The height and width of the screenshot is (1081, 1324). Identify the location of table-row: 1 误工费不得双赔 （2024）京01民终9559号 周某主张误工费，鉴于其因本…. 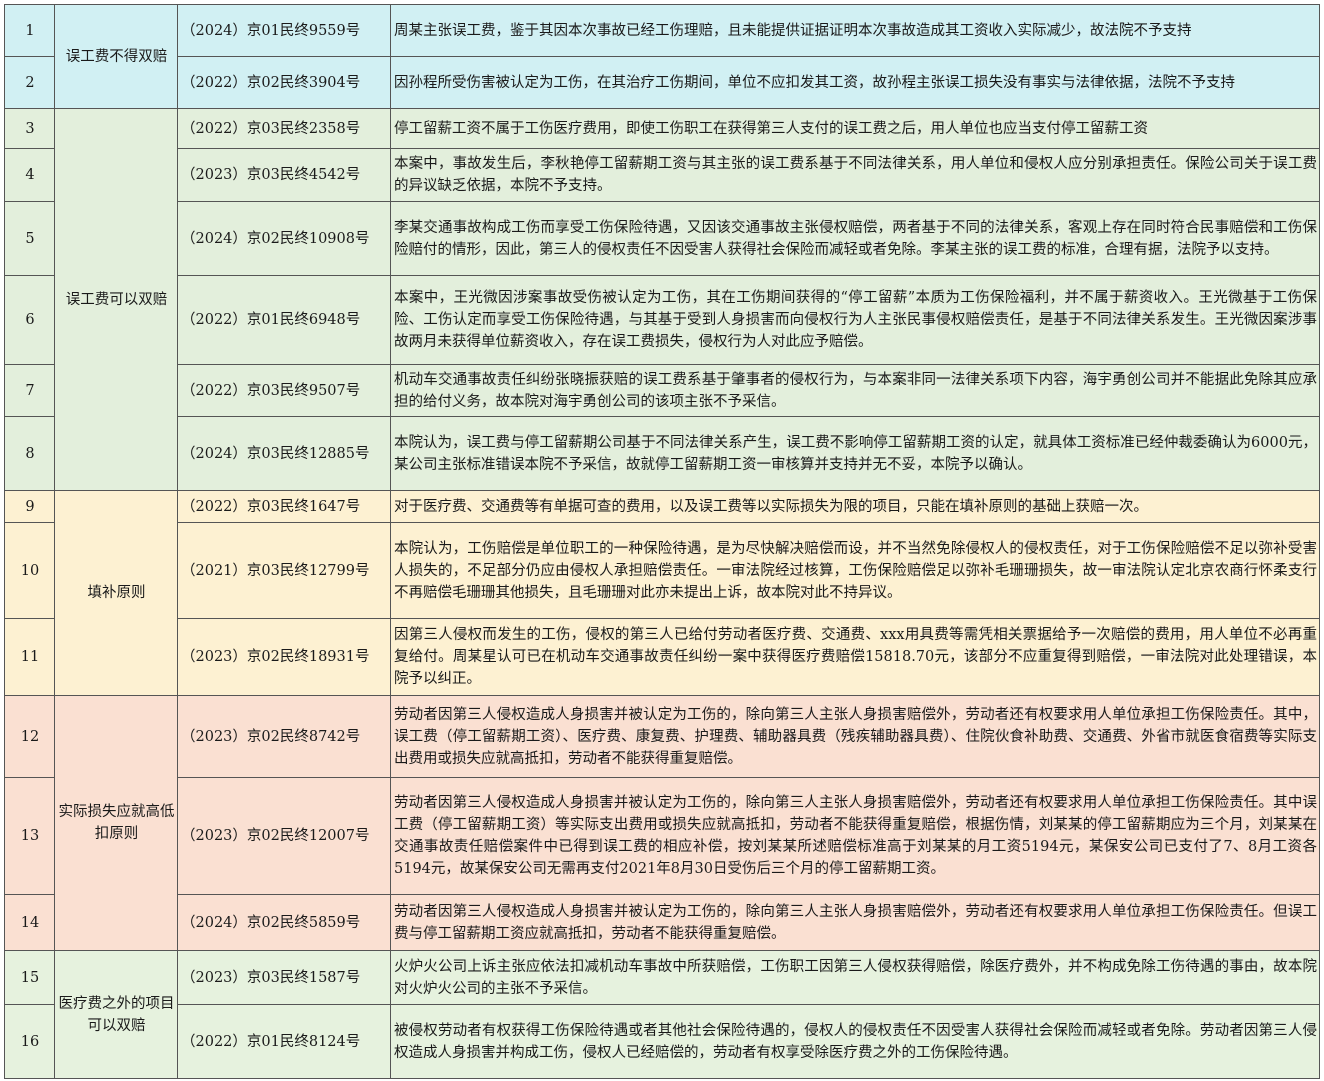
(662, 56).